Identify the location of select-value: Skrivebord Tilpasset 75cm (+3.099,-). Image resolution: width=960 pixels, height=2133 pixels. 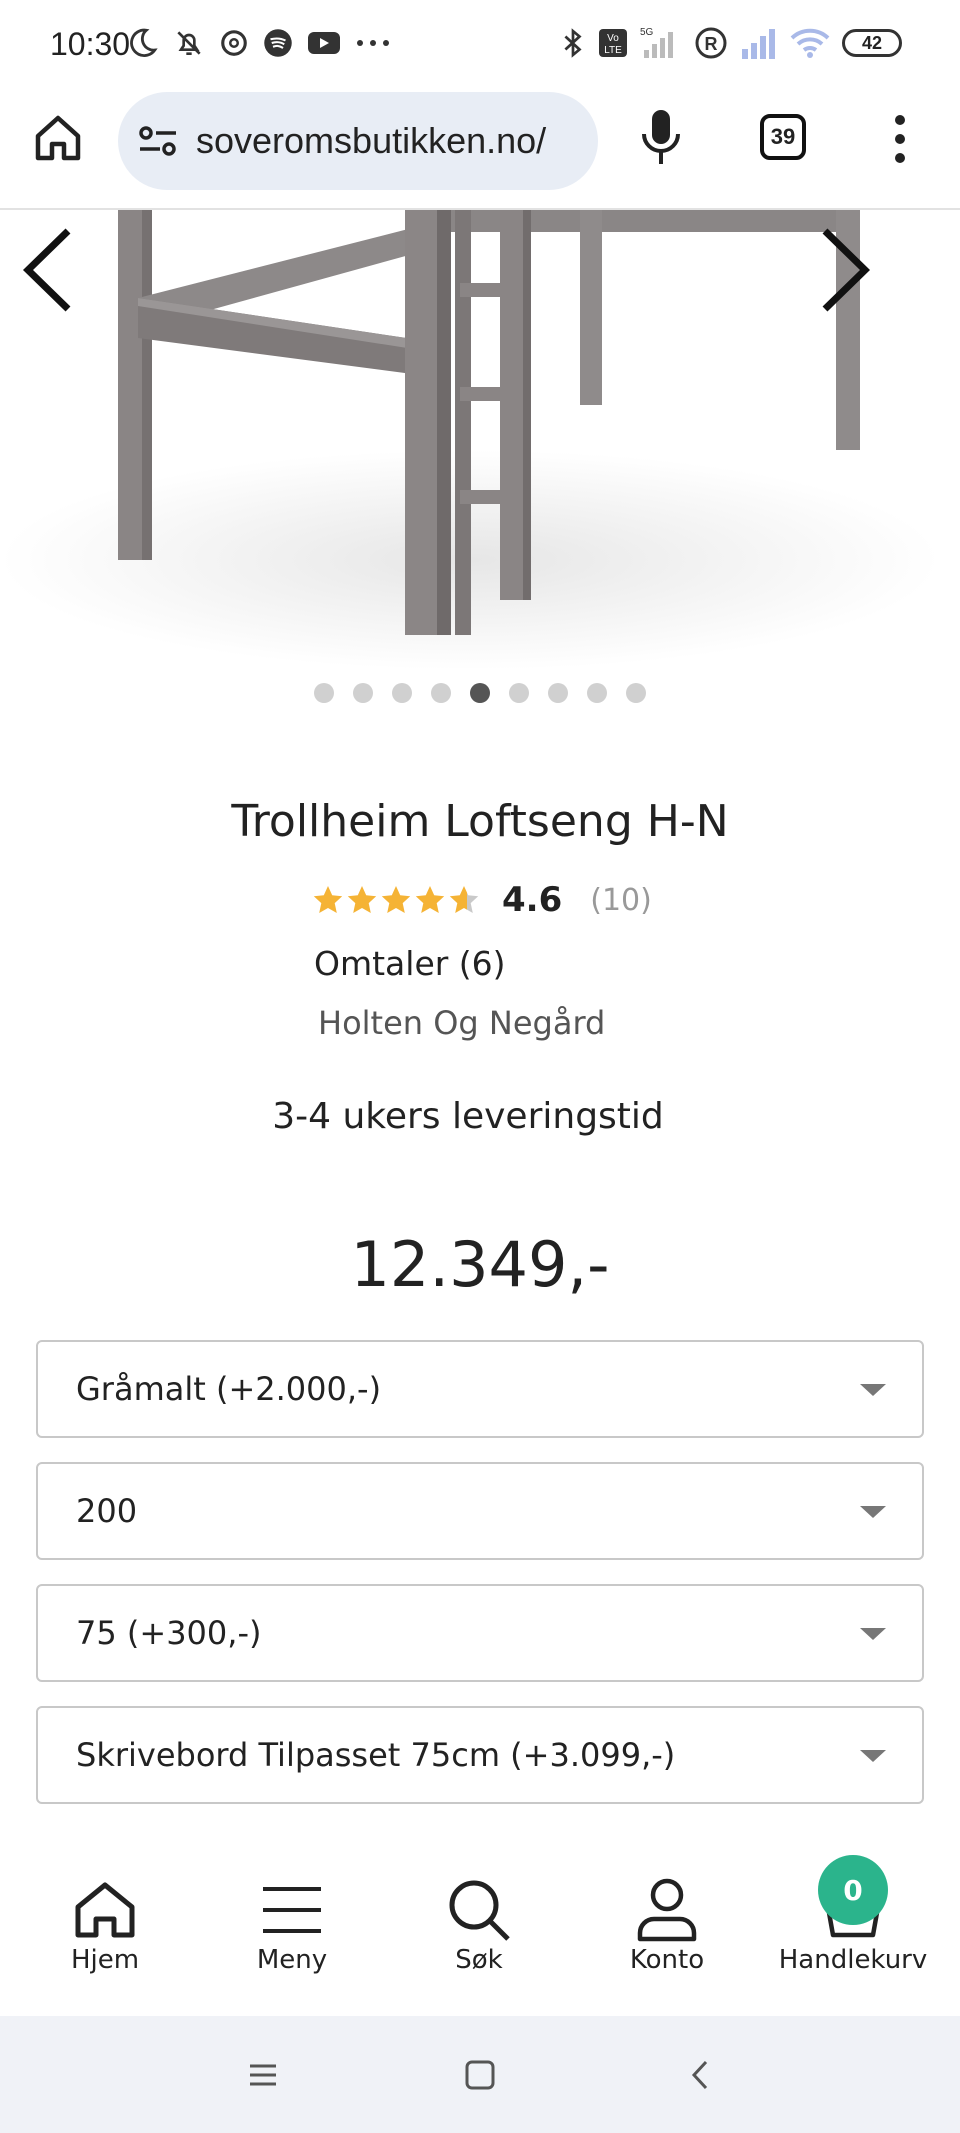
(376, 1755).